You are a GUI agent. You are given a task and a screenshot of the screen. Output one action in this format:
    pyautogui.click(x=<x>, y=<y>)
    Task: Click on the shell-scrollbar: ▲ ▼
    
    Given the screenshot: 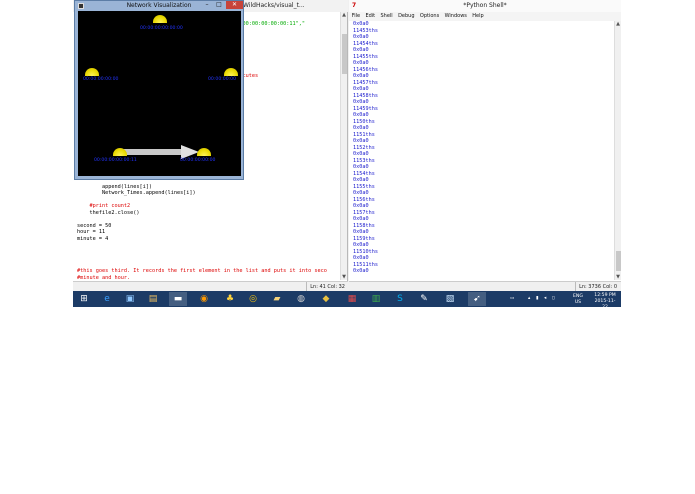 What is the action you would take?
    pyautogui.click(x=617, y=150)
    